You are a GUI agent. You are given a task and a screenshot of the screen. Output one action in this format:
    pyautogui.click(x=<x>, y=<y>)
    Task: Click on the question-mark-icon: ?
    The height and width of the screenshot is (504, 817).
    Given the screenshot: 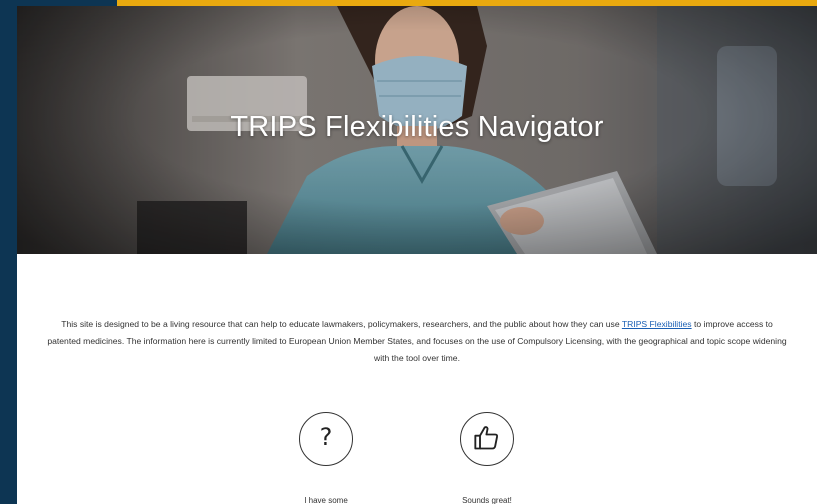 What is the action you would take?
    pyautogui.click(x=326, y=437)
    